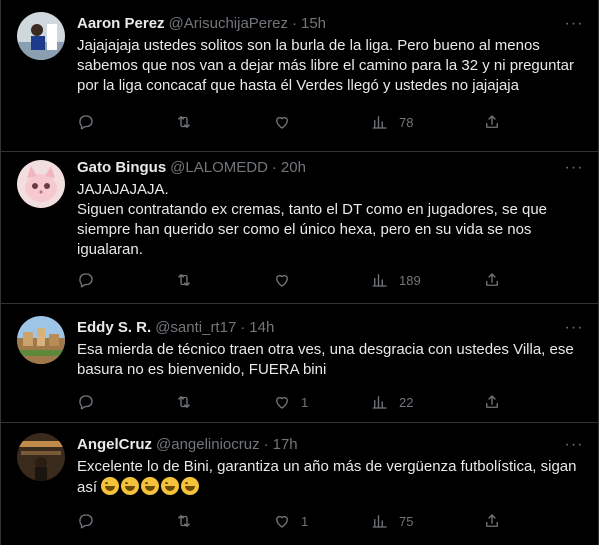 This screenshot has width=599, height=545. What do you see at coordinates (406, 402) in the screenshot?
I see `views-count: 22` at bounding box center [406, 402].